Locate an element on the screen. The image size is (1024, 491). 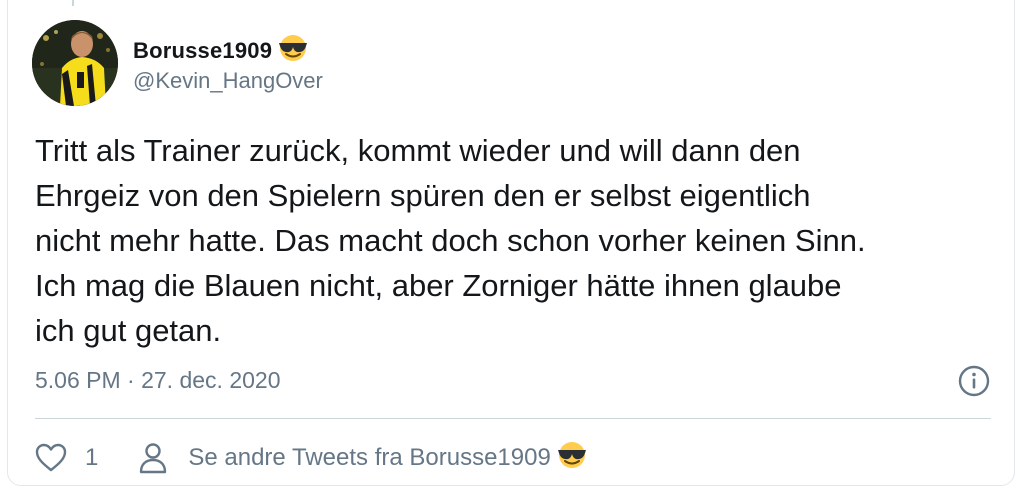
thread-connector-line is located at coordinates (73, 3).